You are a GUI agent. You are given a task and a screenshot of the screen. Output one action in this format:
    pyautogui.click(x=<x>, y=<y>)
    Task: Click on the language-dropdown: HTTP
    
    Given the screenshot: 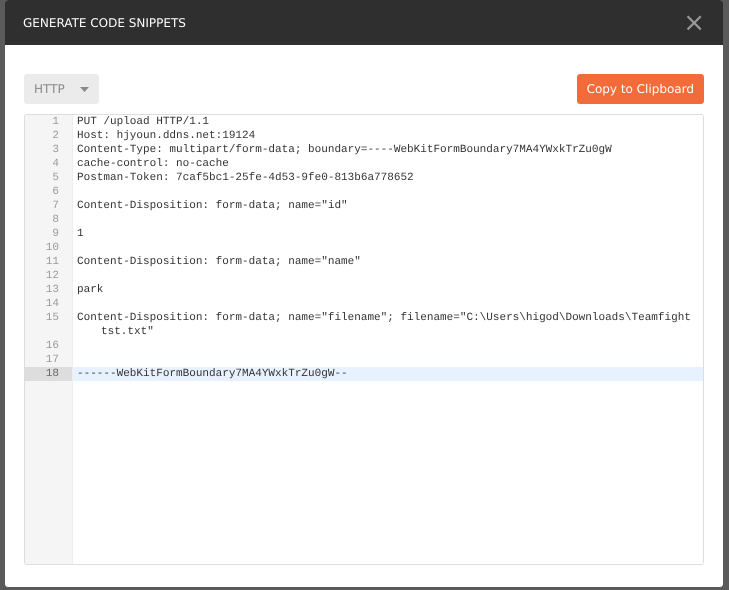 What is the action you would take?
    pyautogui.click(x=61, y=89)
    